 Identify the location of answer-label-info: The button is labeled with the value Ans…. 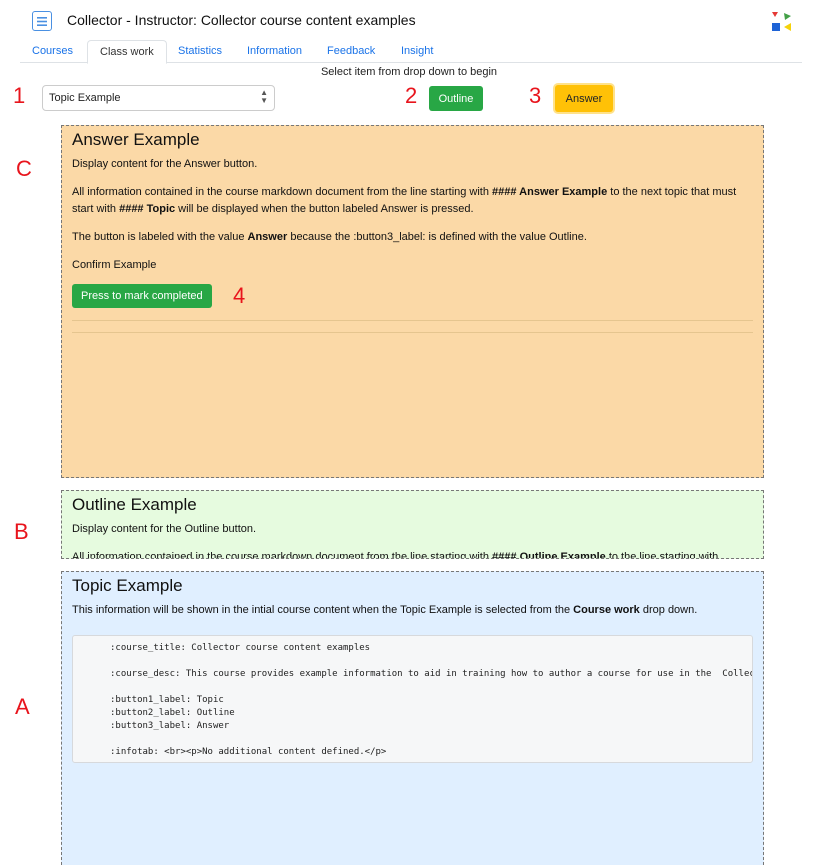
(329, 237).